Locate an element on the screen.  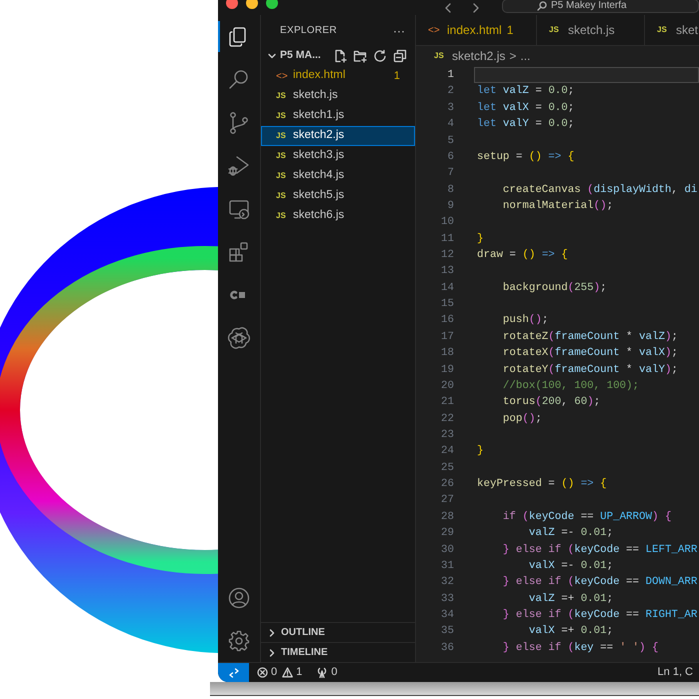
section-header: TIMELINE is located at coordinates (338, 652).